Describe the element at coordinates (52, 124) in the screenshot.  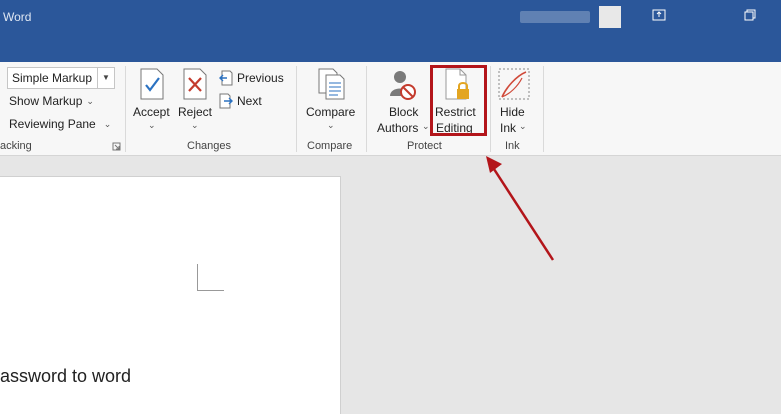
I see `reviewing-pane-label: Reviewing Pane` at that location.